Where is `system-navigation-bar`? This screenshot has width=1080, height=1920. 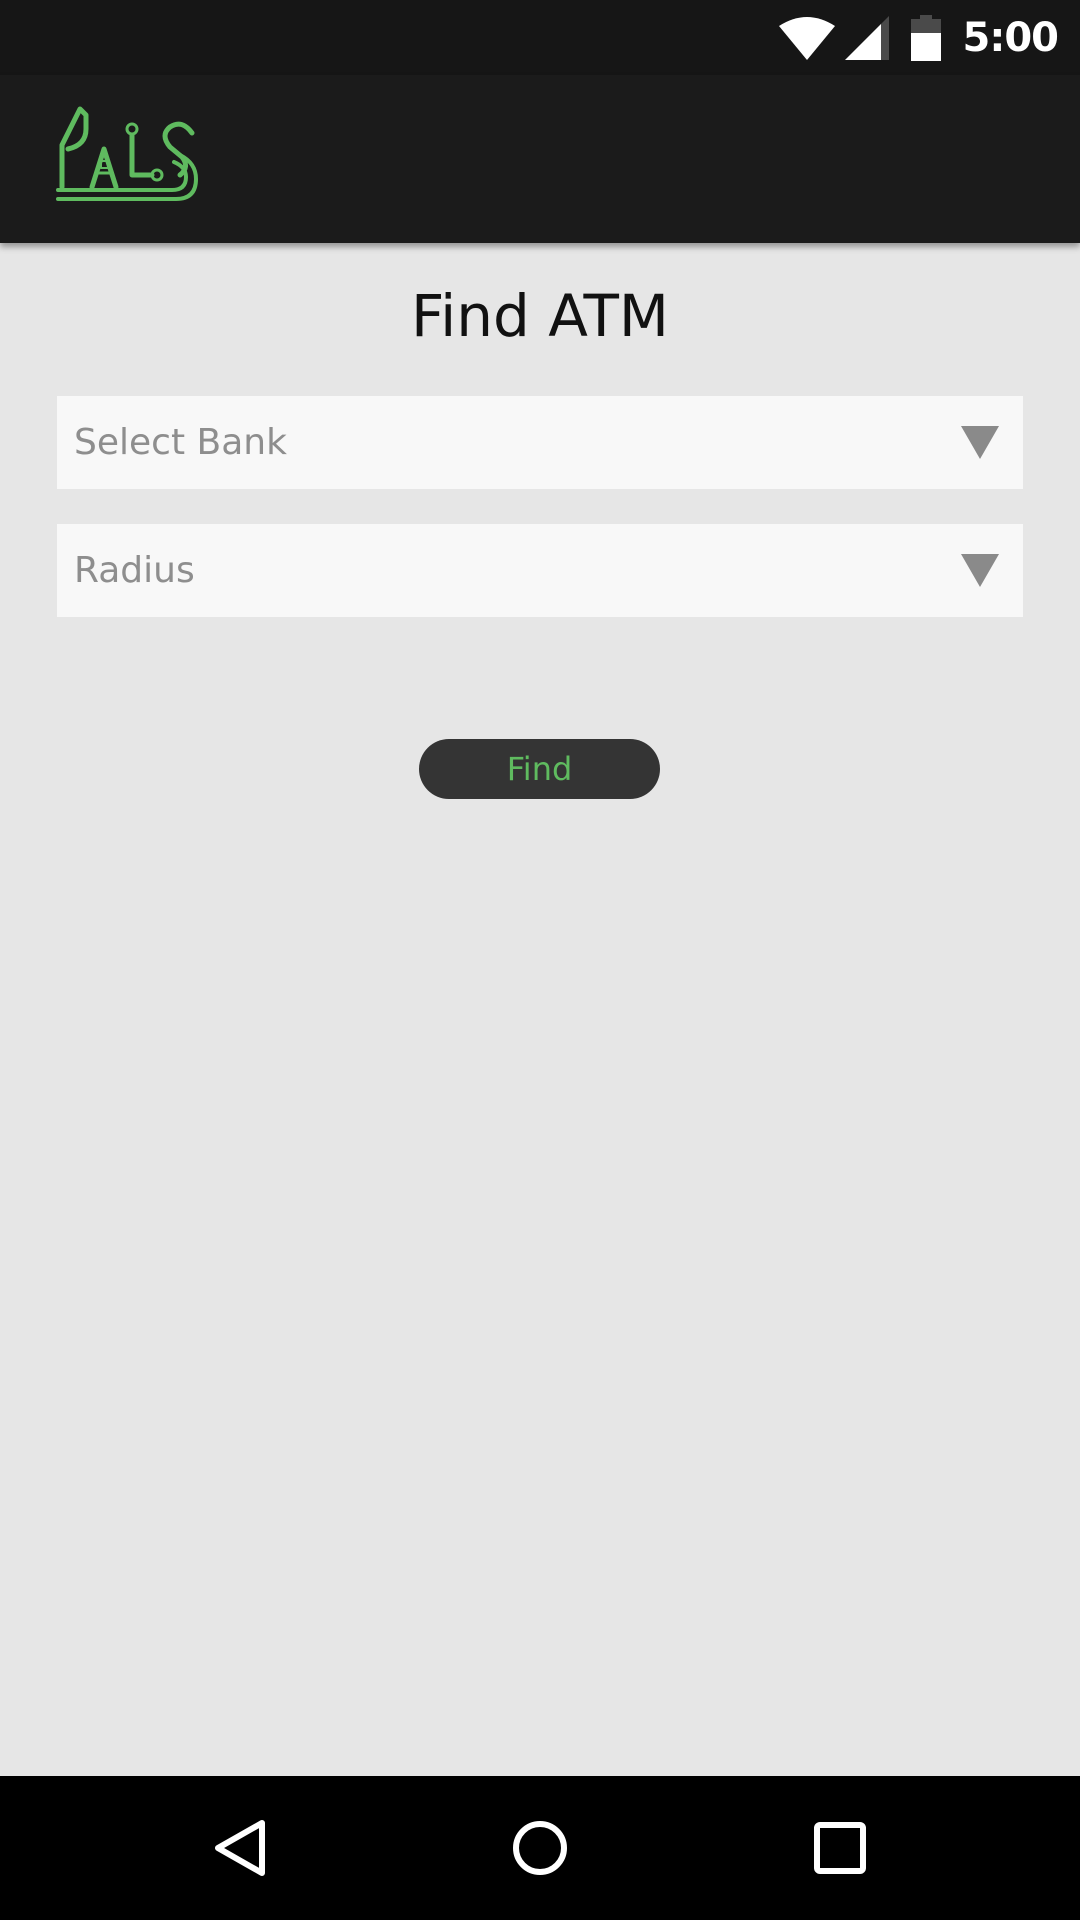 system-navigation-bar is located at coordinates (540, 1848).